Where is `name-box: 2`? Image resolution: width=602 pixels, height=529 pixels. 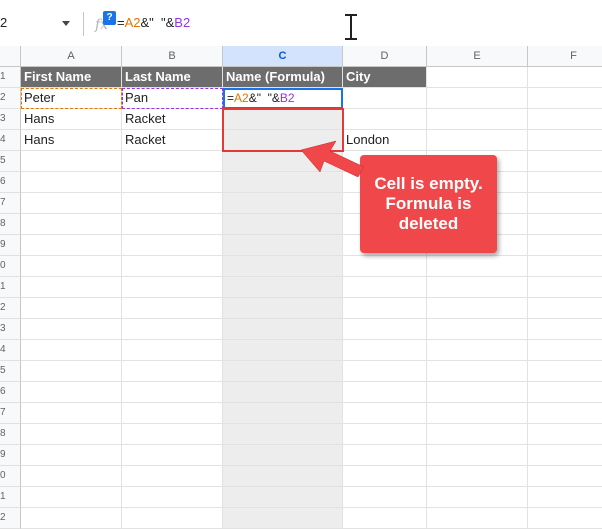
name-box: 2 is located at coordinates (40, 23).